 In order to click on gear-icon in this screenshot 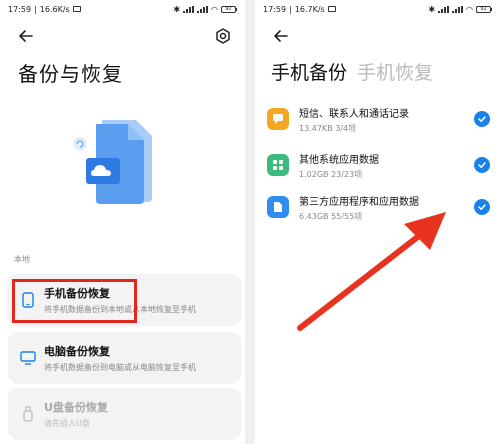, I will do `click(223, 36)`.